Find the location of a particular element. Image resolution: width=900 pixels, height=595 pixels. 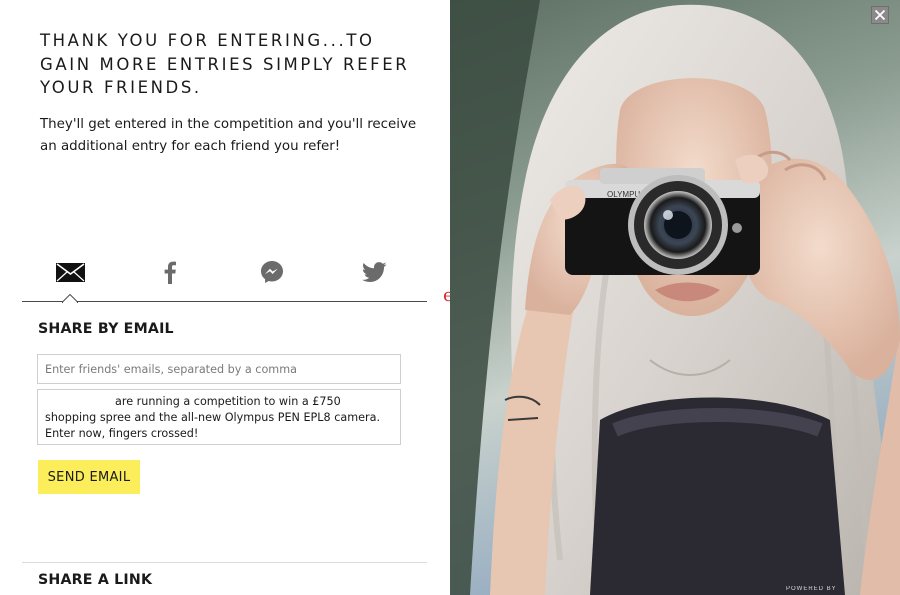

tab-messenger is located at coordinates (272, 272).